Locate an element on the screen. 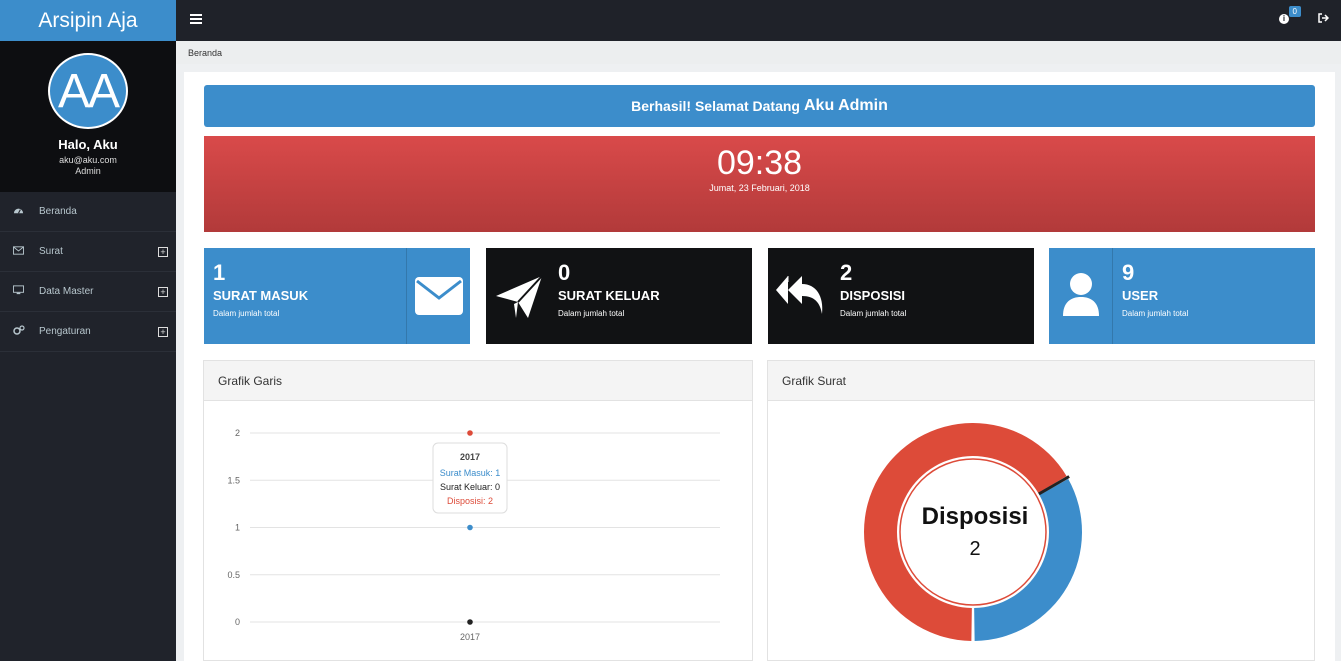 The width and height of the screenshot is (1341, 661). paper-plane-icon is located at coordinates (519, 299).